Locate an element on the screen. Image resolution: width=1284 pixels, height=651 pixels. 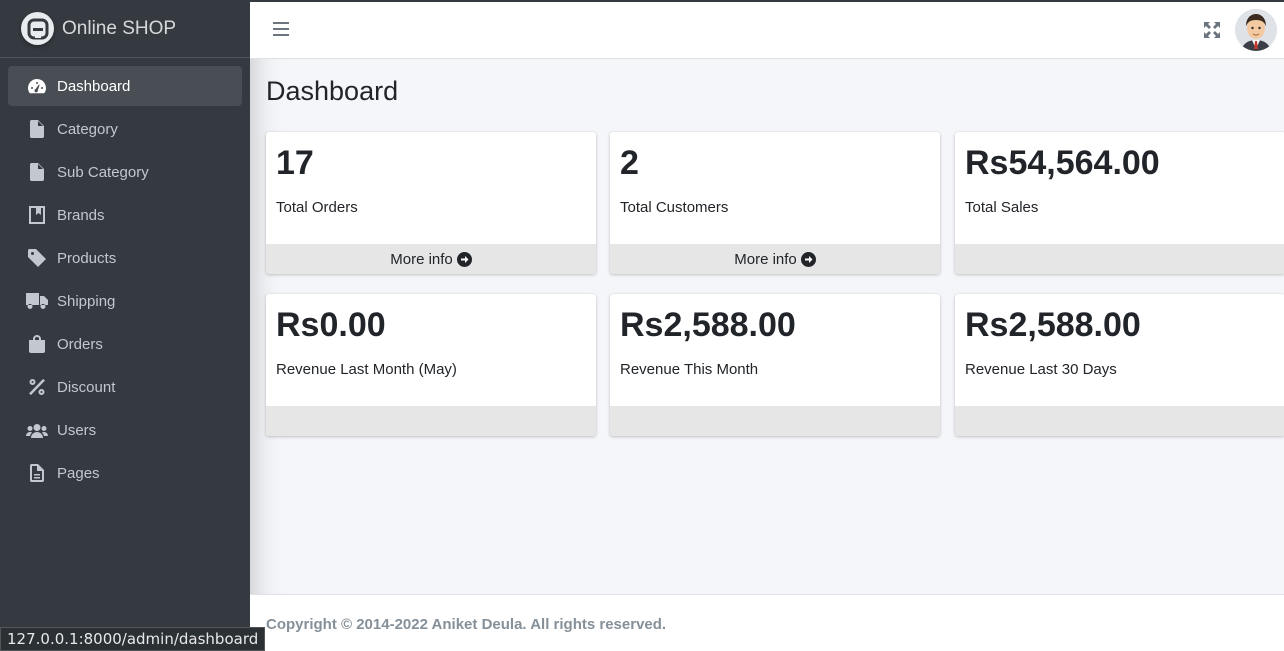
stat-label: Revenue Last Month (May) is located at coordinates (366, 369).